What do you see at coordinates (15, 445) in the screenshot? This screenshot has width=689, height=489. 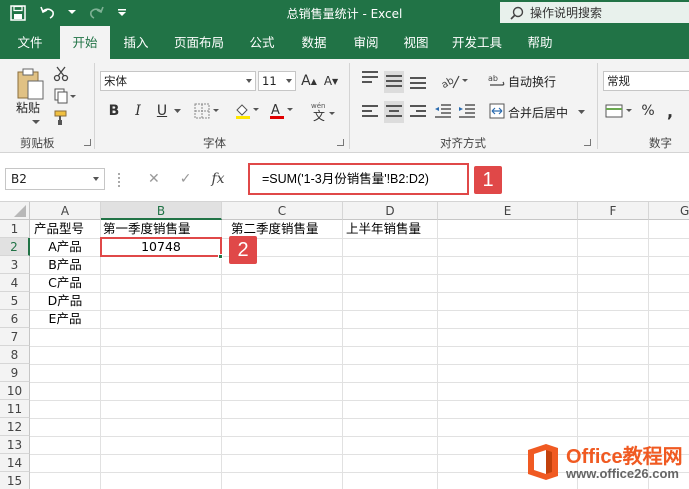 I see `row-header-13: 13` at bounding box center [15, 445].